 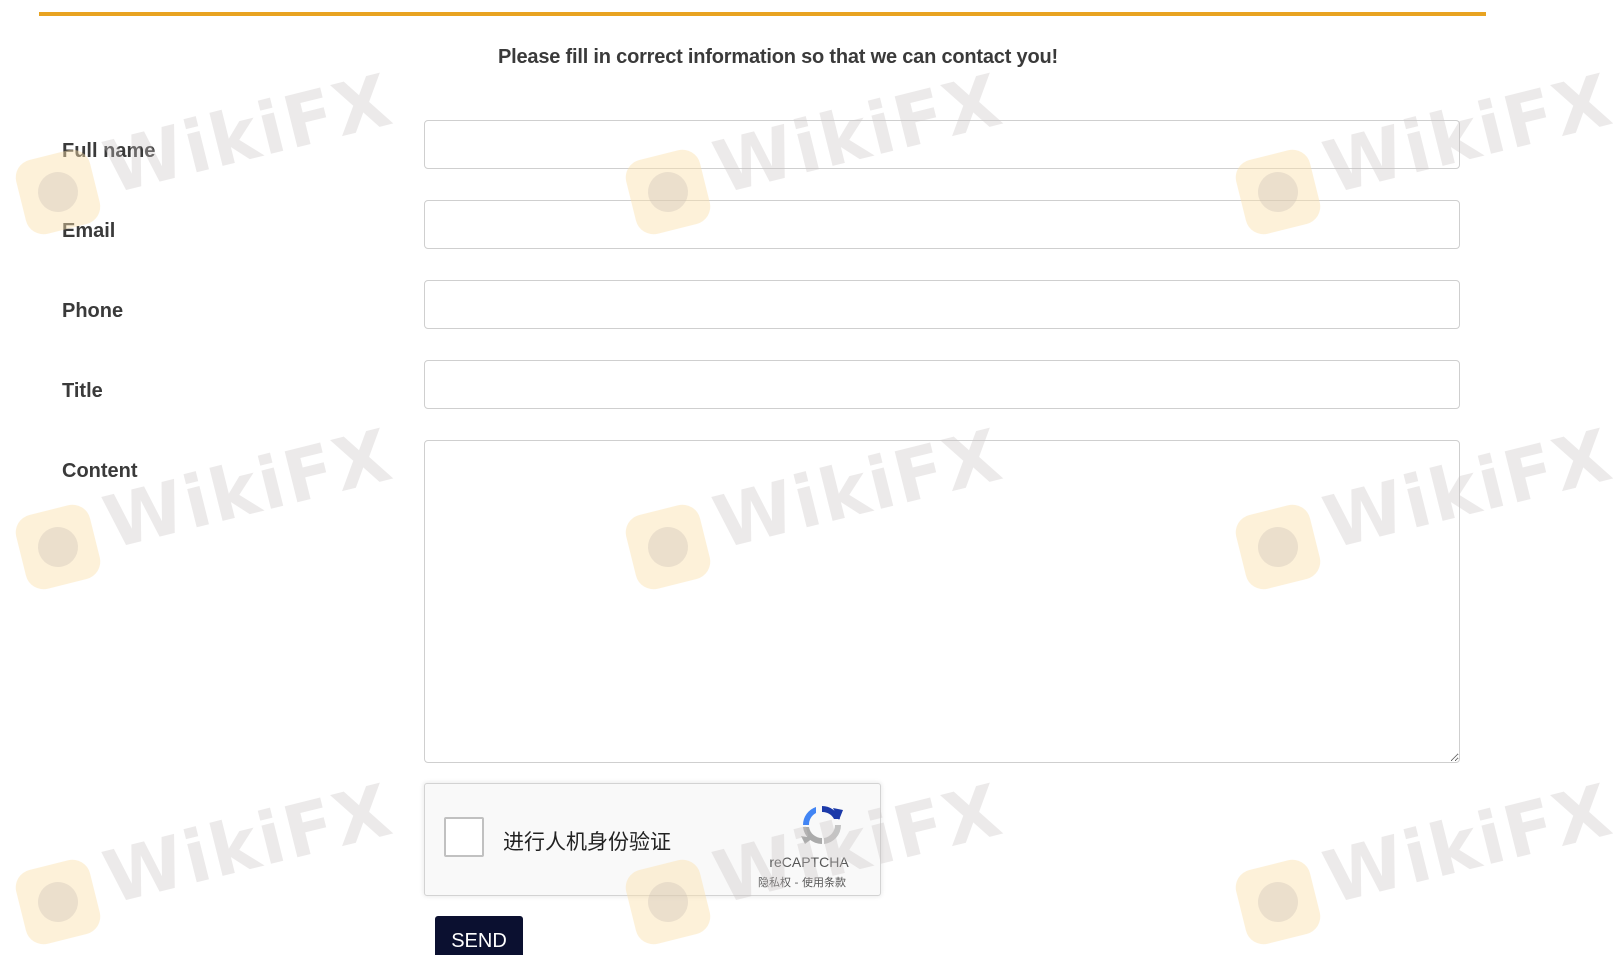 What do you see at coordinates (479, 935) in the screenshot?
I see `send-button: SEND` at bounding box center [479, 935].